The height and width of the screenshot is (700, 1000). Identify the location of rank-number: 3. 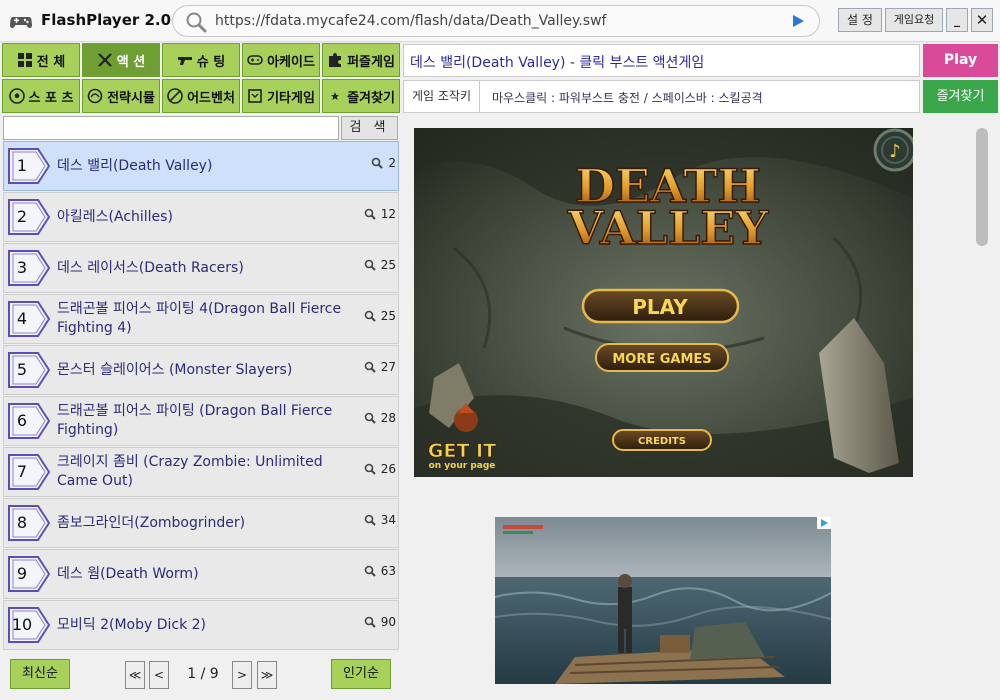
(22, 267).